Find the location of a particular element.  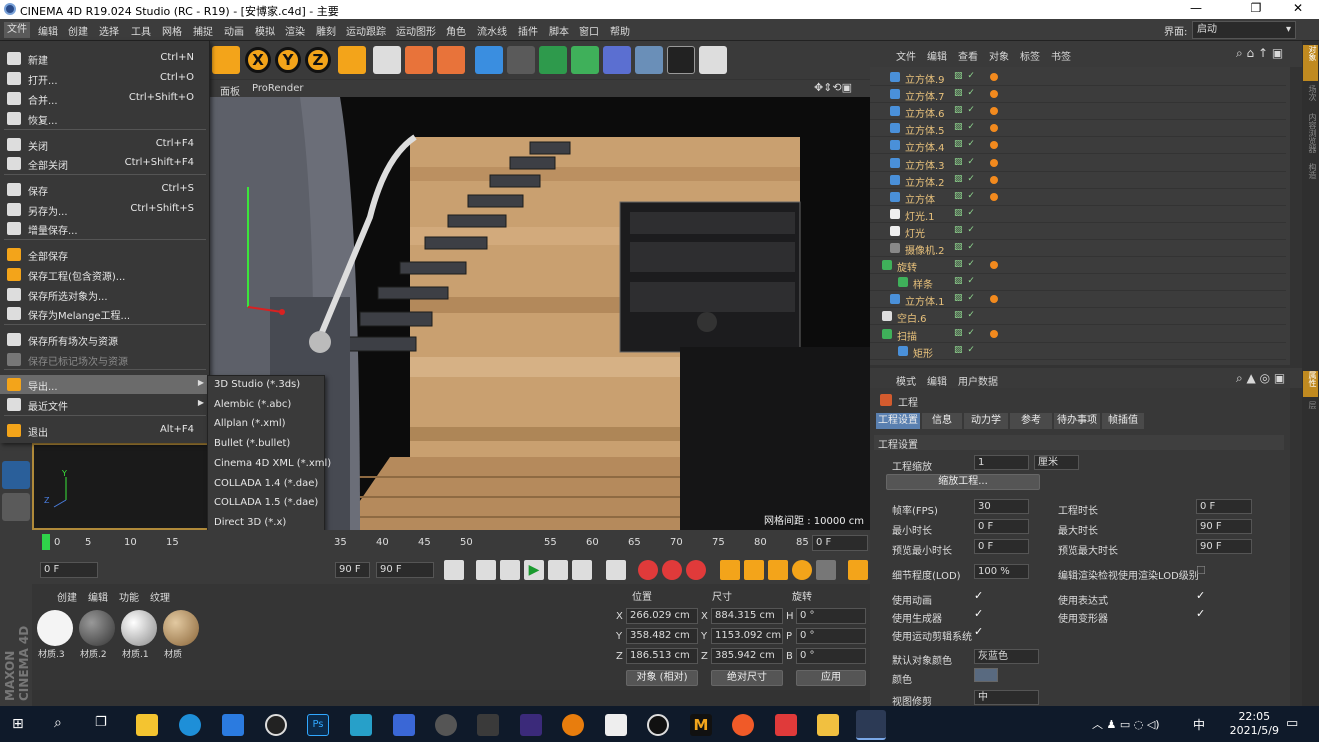

file-menu-recent-files: 最近文件 ▶ is located at coordinates (105, 404).